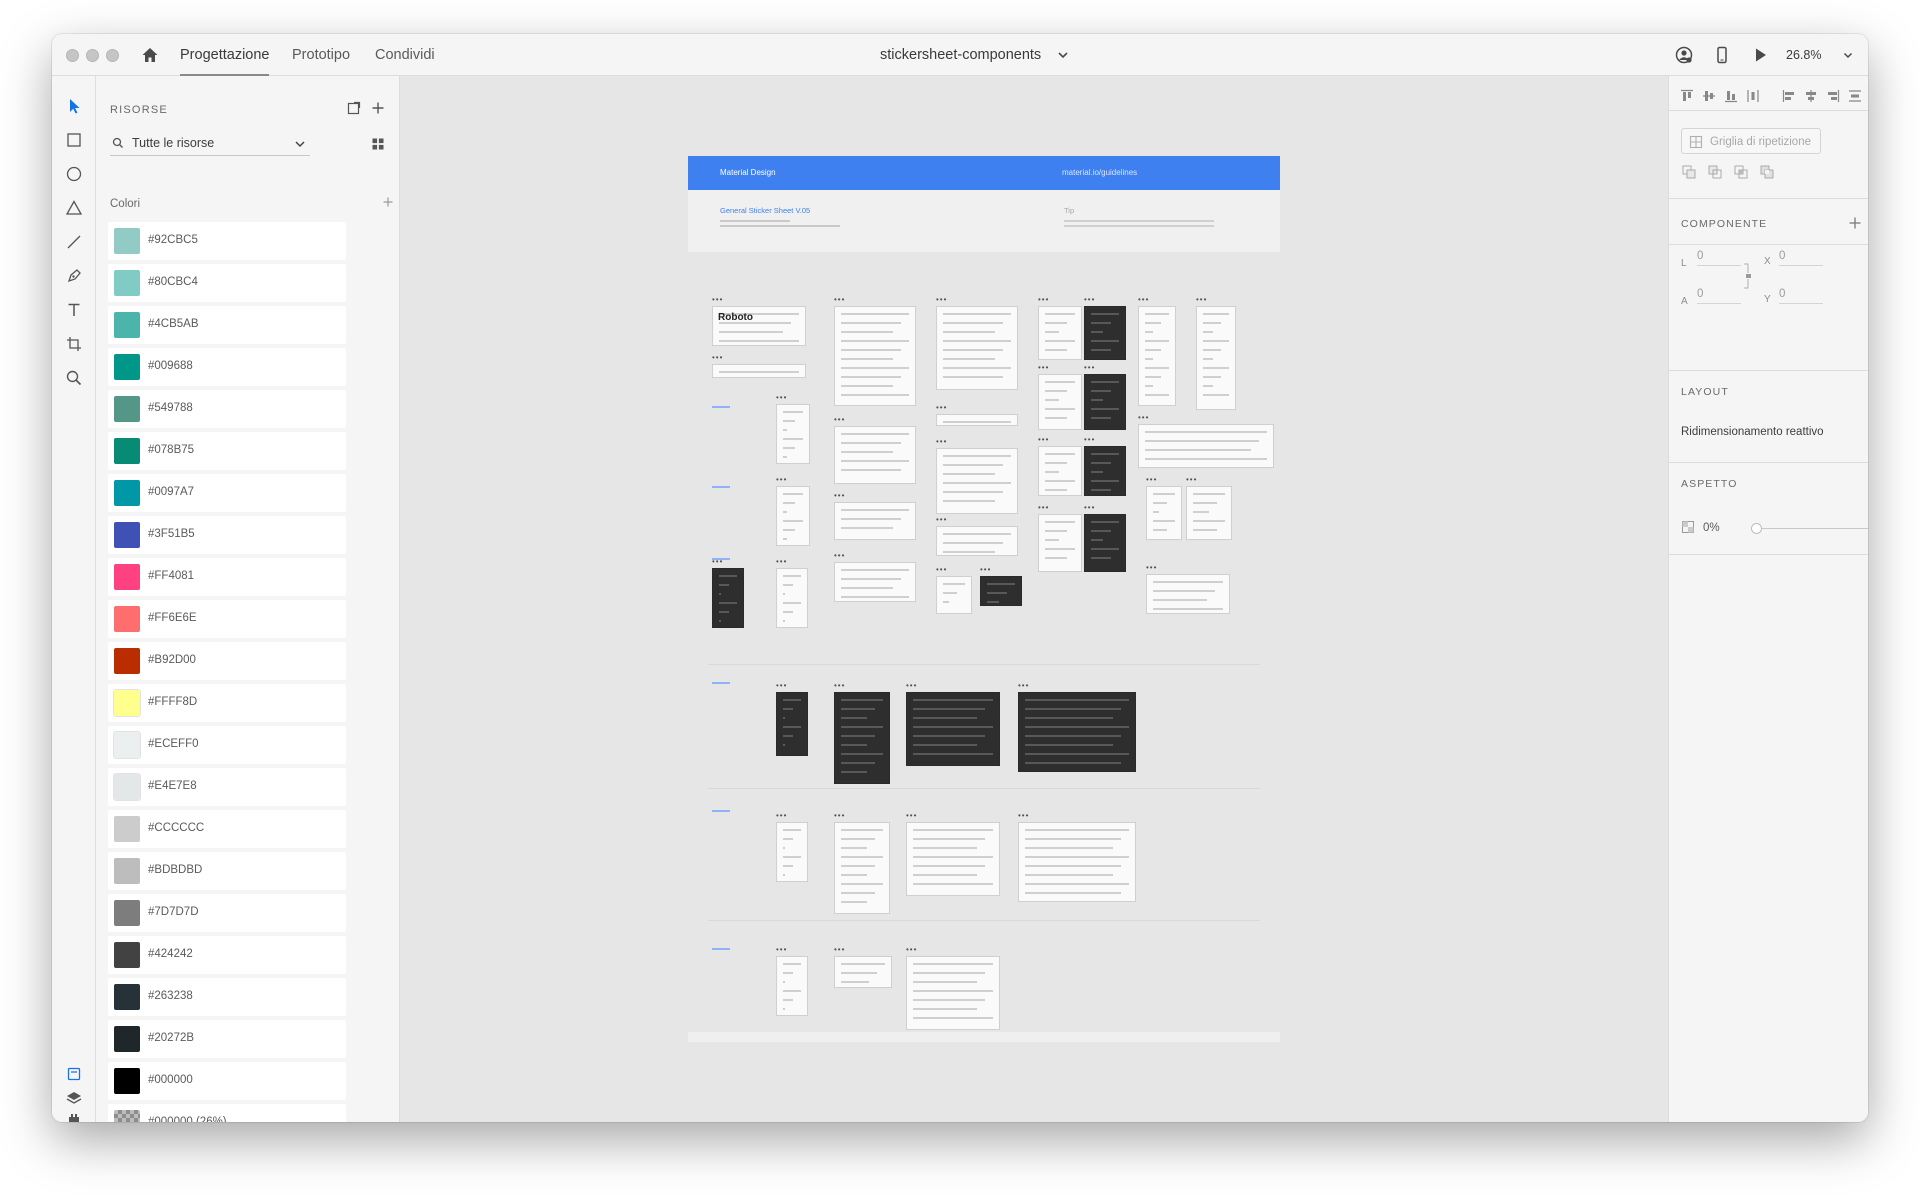 The image size is (1920, 1199). I want to click on select-tool-icon, so click(74, 106).